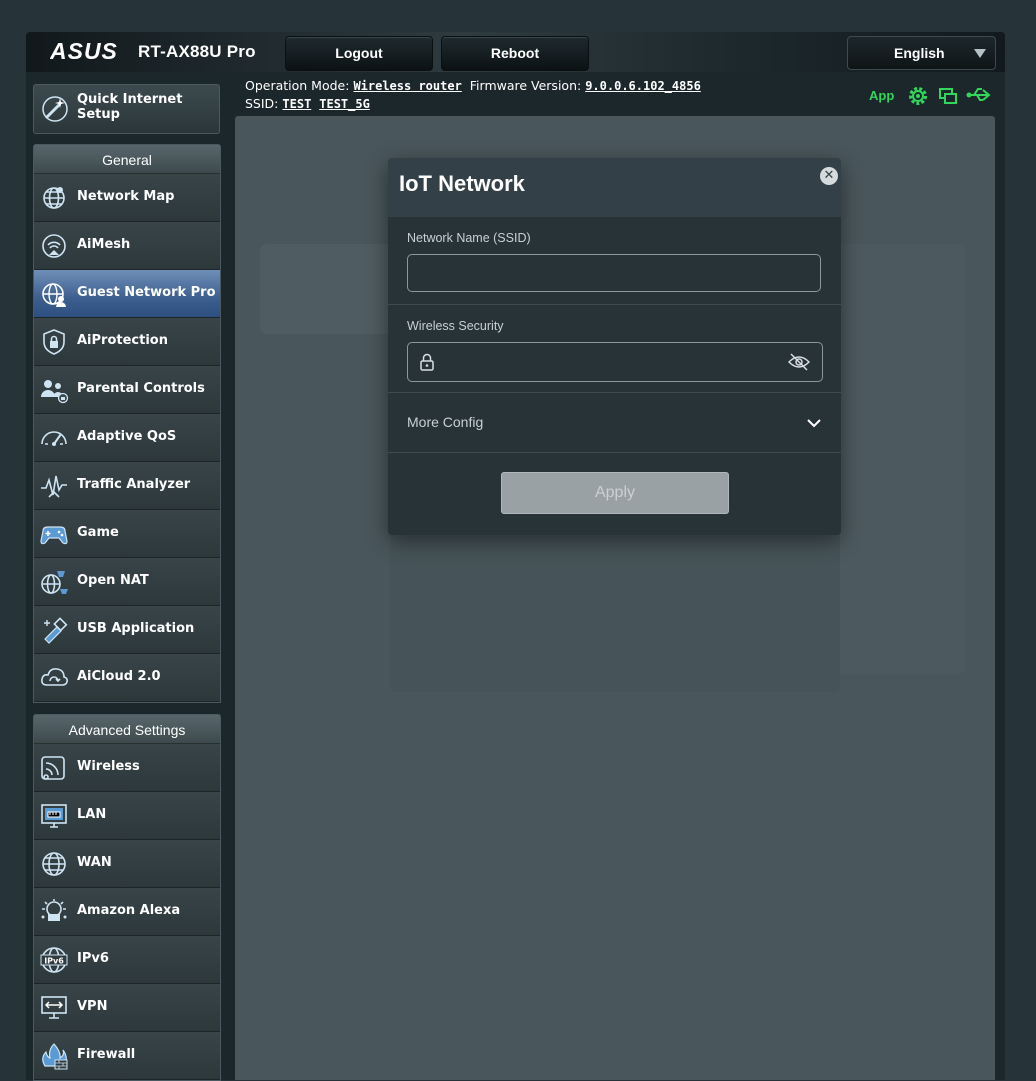  What do you see at coordinates (611, 362) in the screenshot?
I see `password-input` at bounding box center [611, 362].